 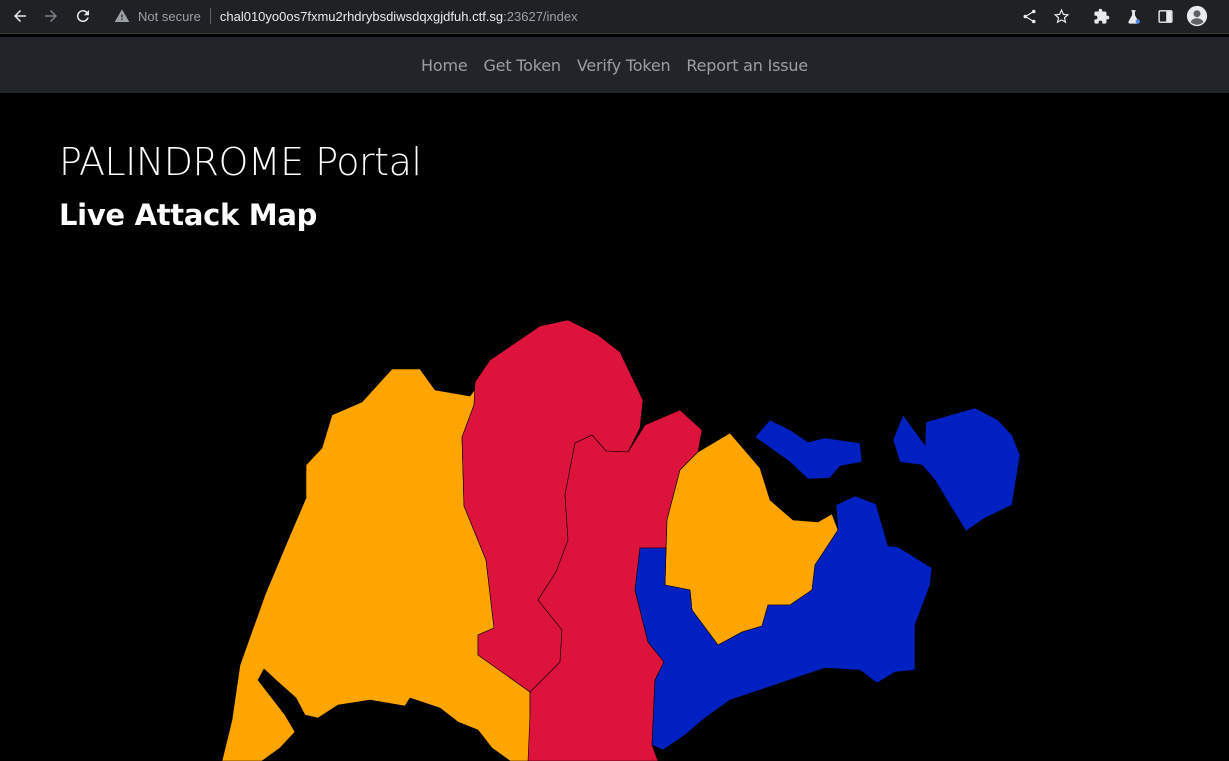 I want to click on share-button, so click(x=1029, y=16).